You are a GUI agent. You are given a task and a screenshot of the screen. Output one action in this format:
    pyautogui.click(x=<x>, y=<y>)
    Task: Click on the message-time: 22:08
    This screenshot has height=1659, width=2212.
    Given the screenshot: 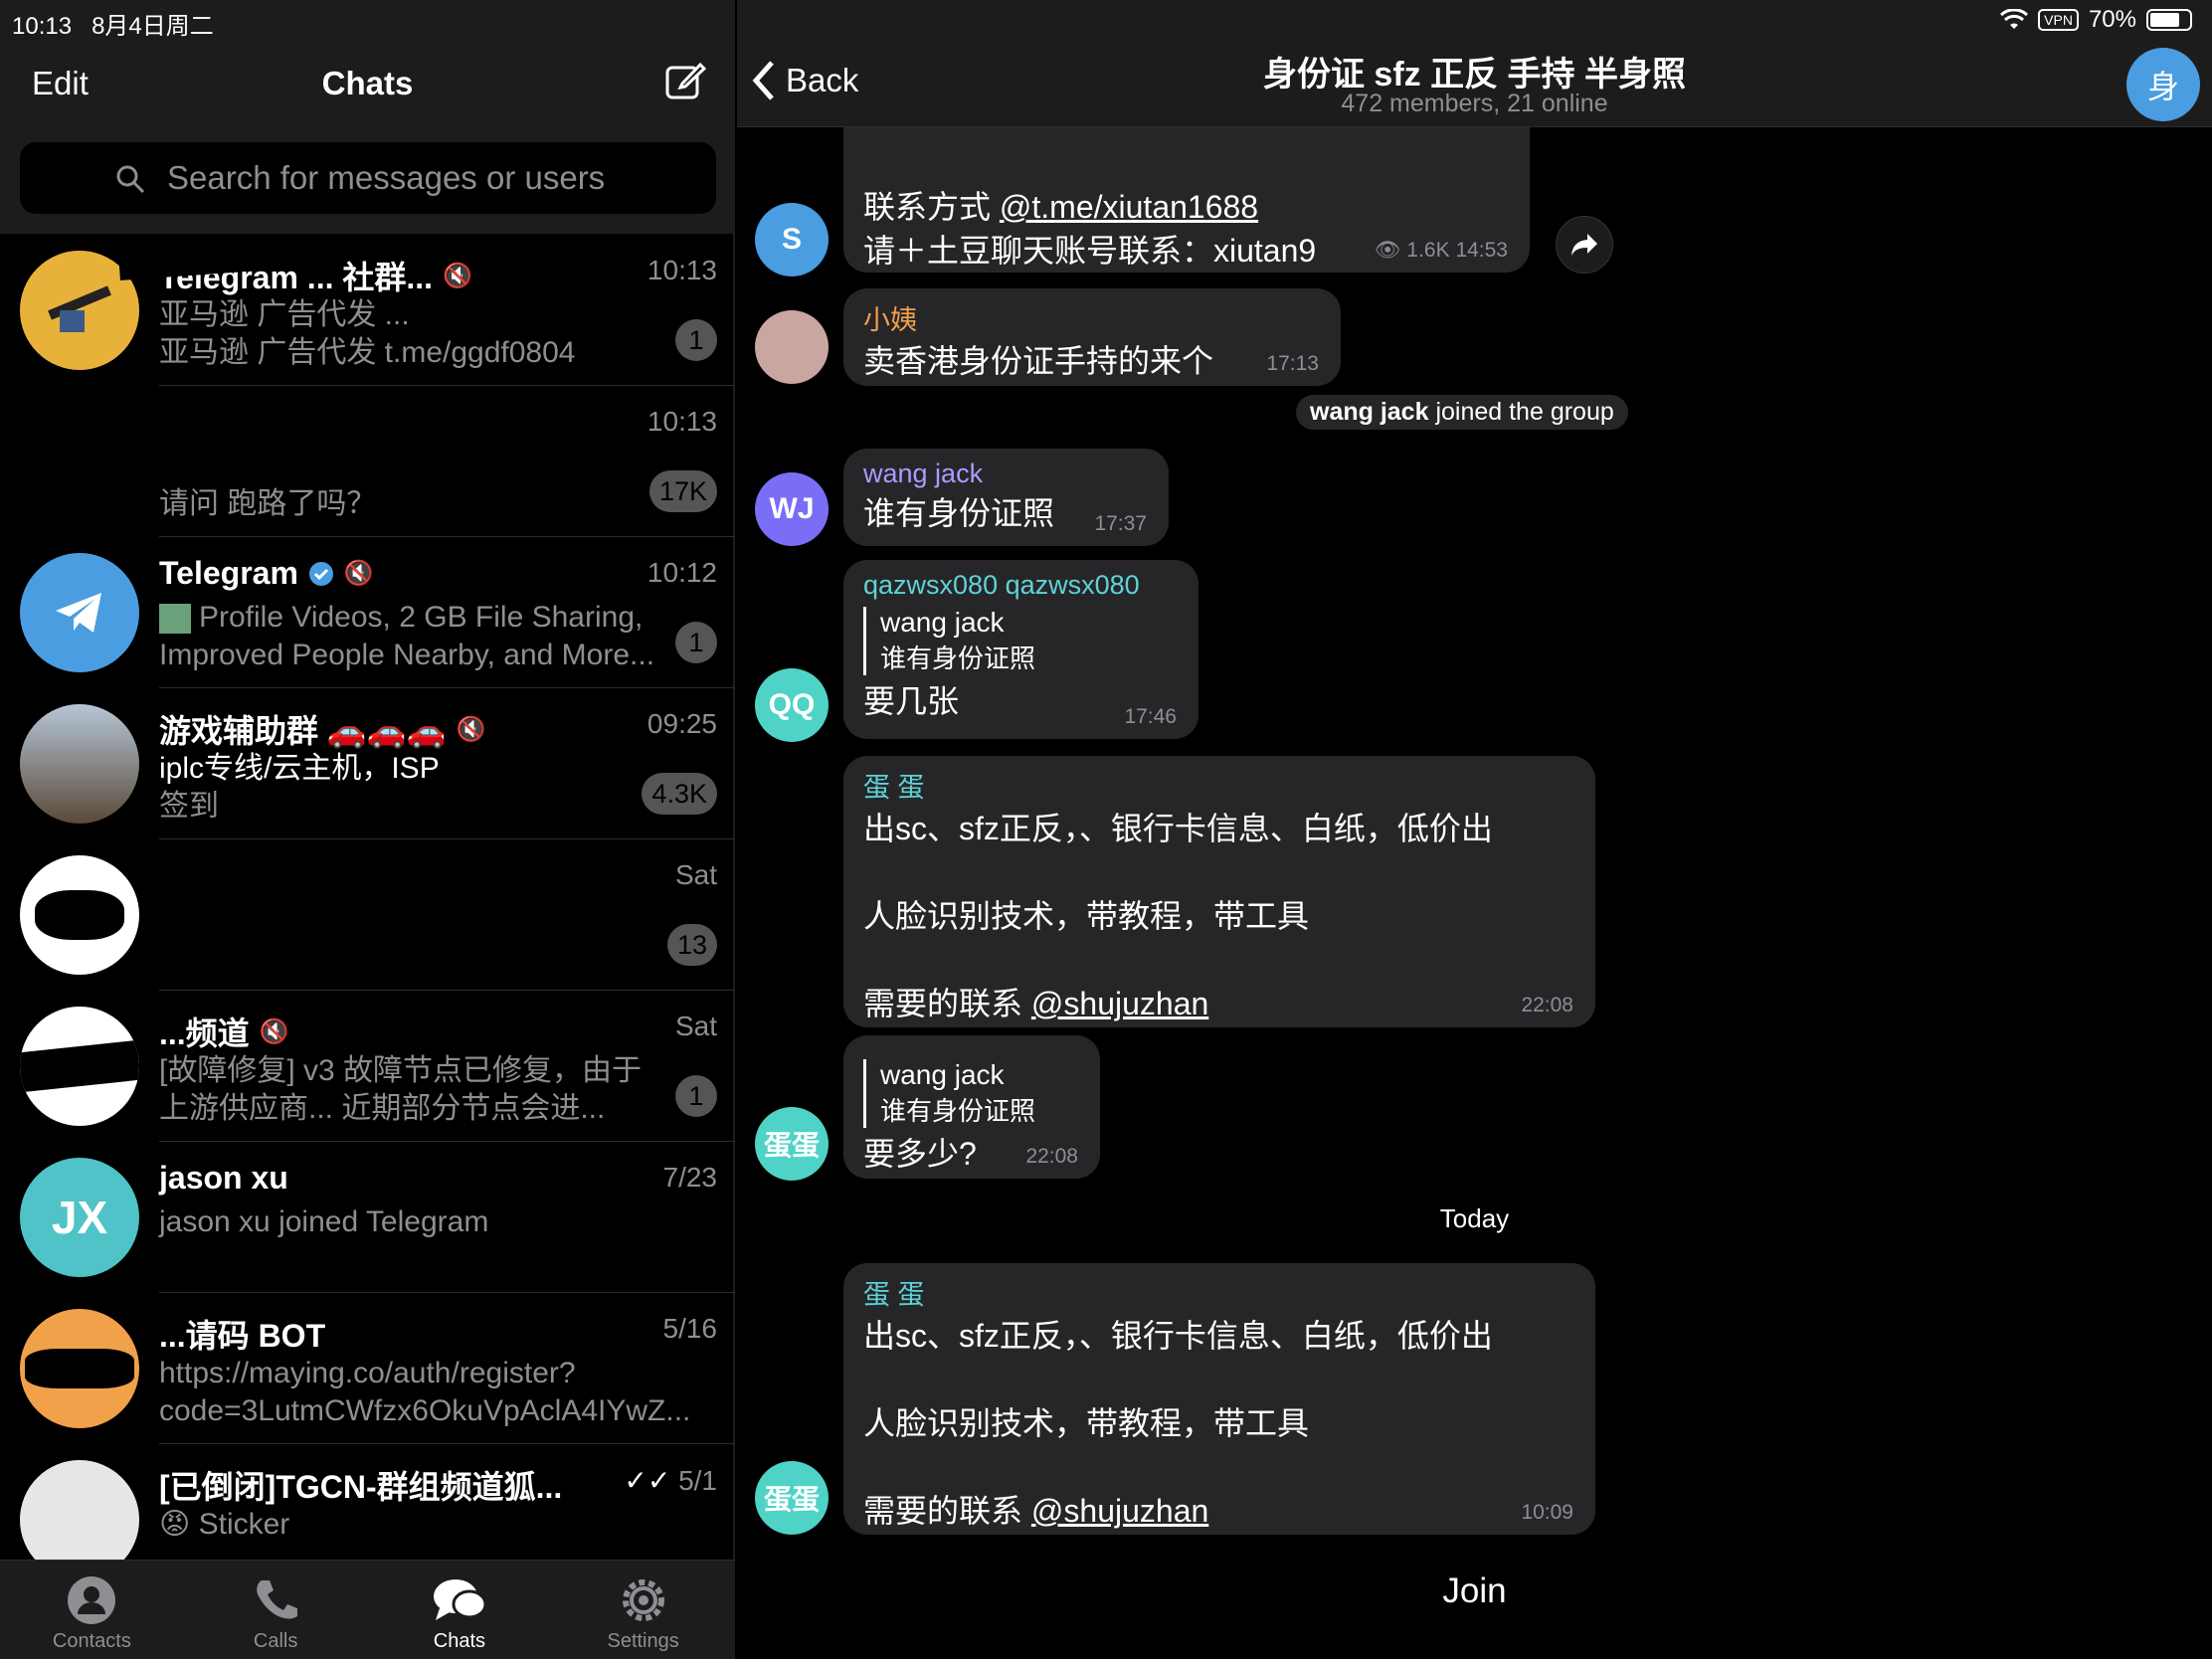 What is the action you would take?
    pyautogui.click(x=1547, y=1005)
    